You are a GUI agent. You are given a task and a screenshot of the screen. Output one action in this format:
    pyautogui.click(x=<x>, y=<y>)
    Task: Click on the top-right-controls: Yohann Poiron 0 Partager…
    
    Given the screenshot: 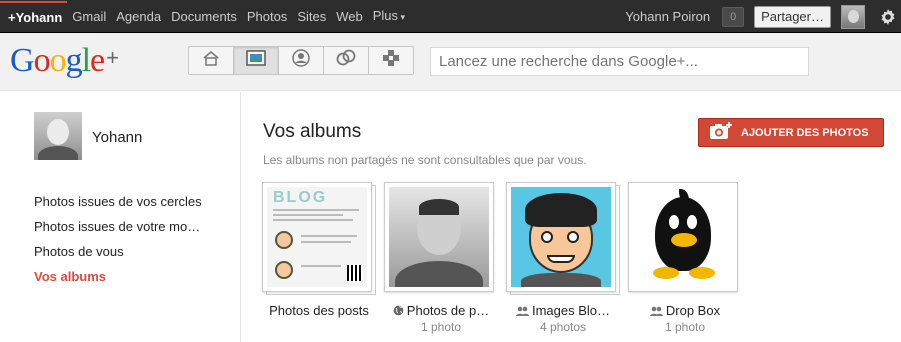 What is the action you would take?
    pyautogui.click(x=763, y=16)
    